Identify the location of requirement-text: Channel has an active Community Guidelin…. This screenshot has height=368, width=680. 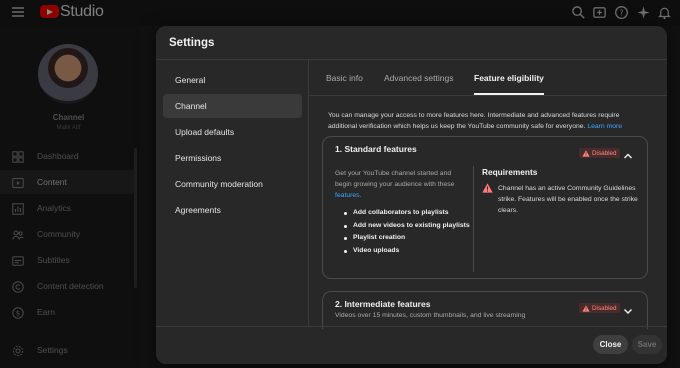
(568, 199).